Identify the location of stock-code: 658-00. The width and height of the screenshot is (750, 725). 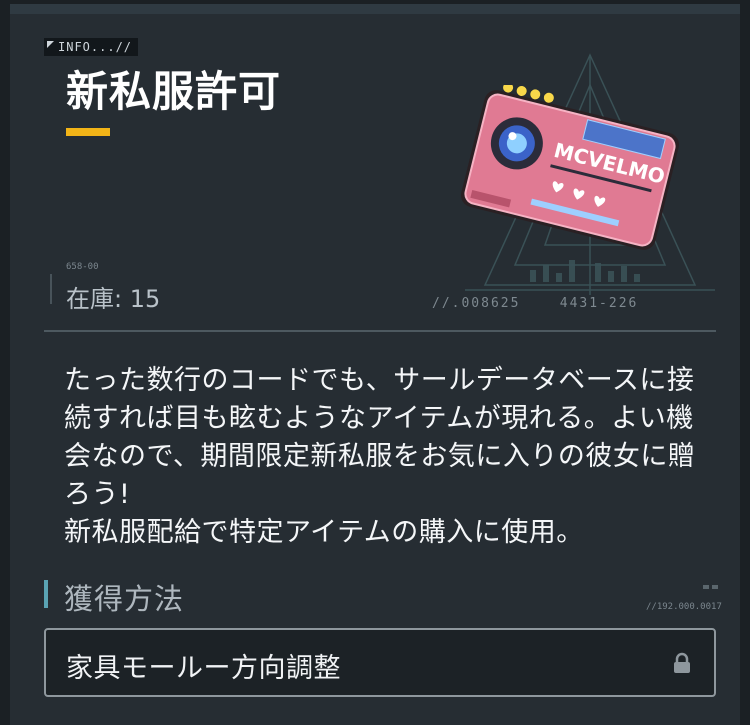
(82, 267).